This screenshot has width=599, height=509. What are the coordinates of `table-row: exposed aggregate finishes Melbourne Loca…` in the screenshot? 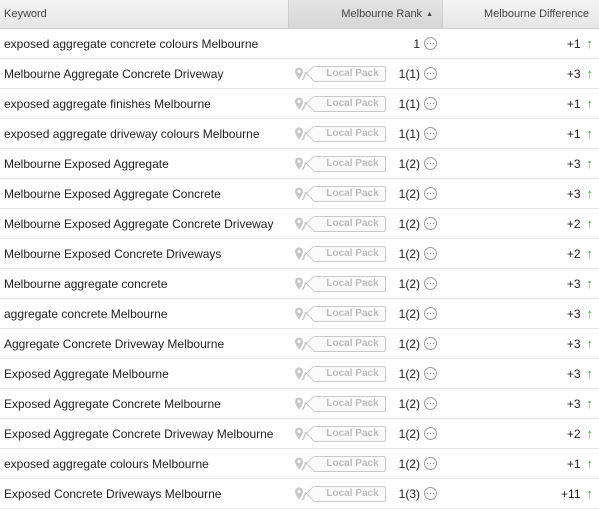 It's located at (299, 104).